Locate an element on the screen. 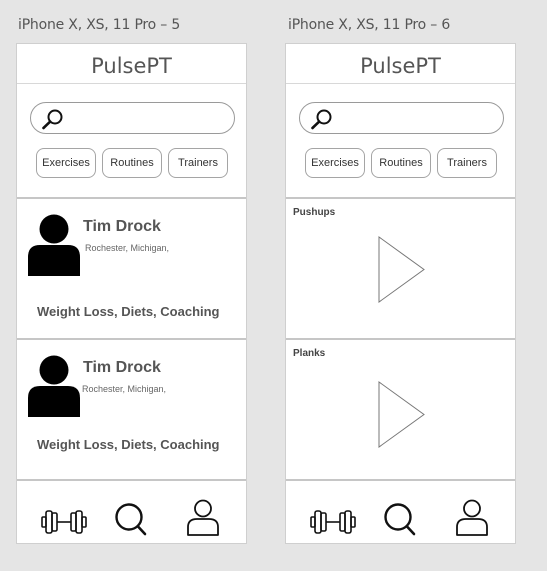 This screenshot has width=547, height=571. video-title: Pushups is located at coordinates (314, 212).